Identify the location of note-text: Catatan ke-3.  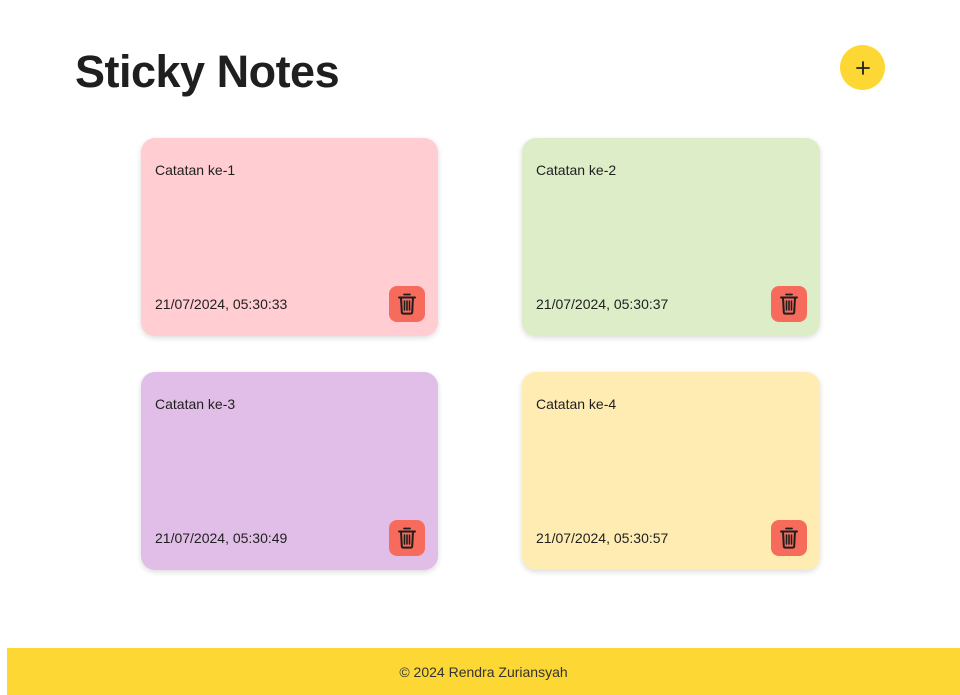
(195, 404).